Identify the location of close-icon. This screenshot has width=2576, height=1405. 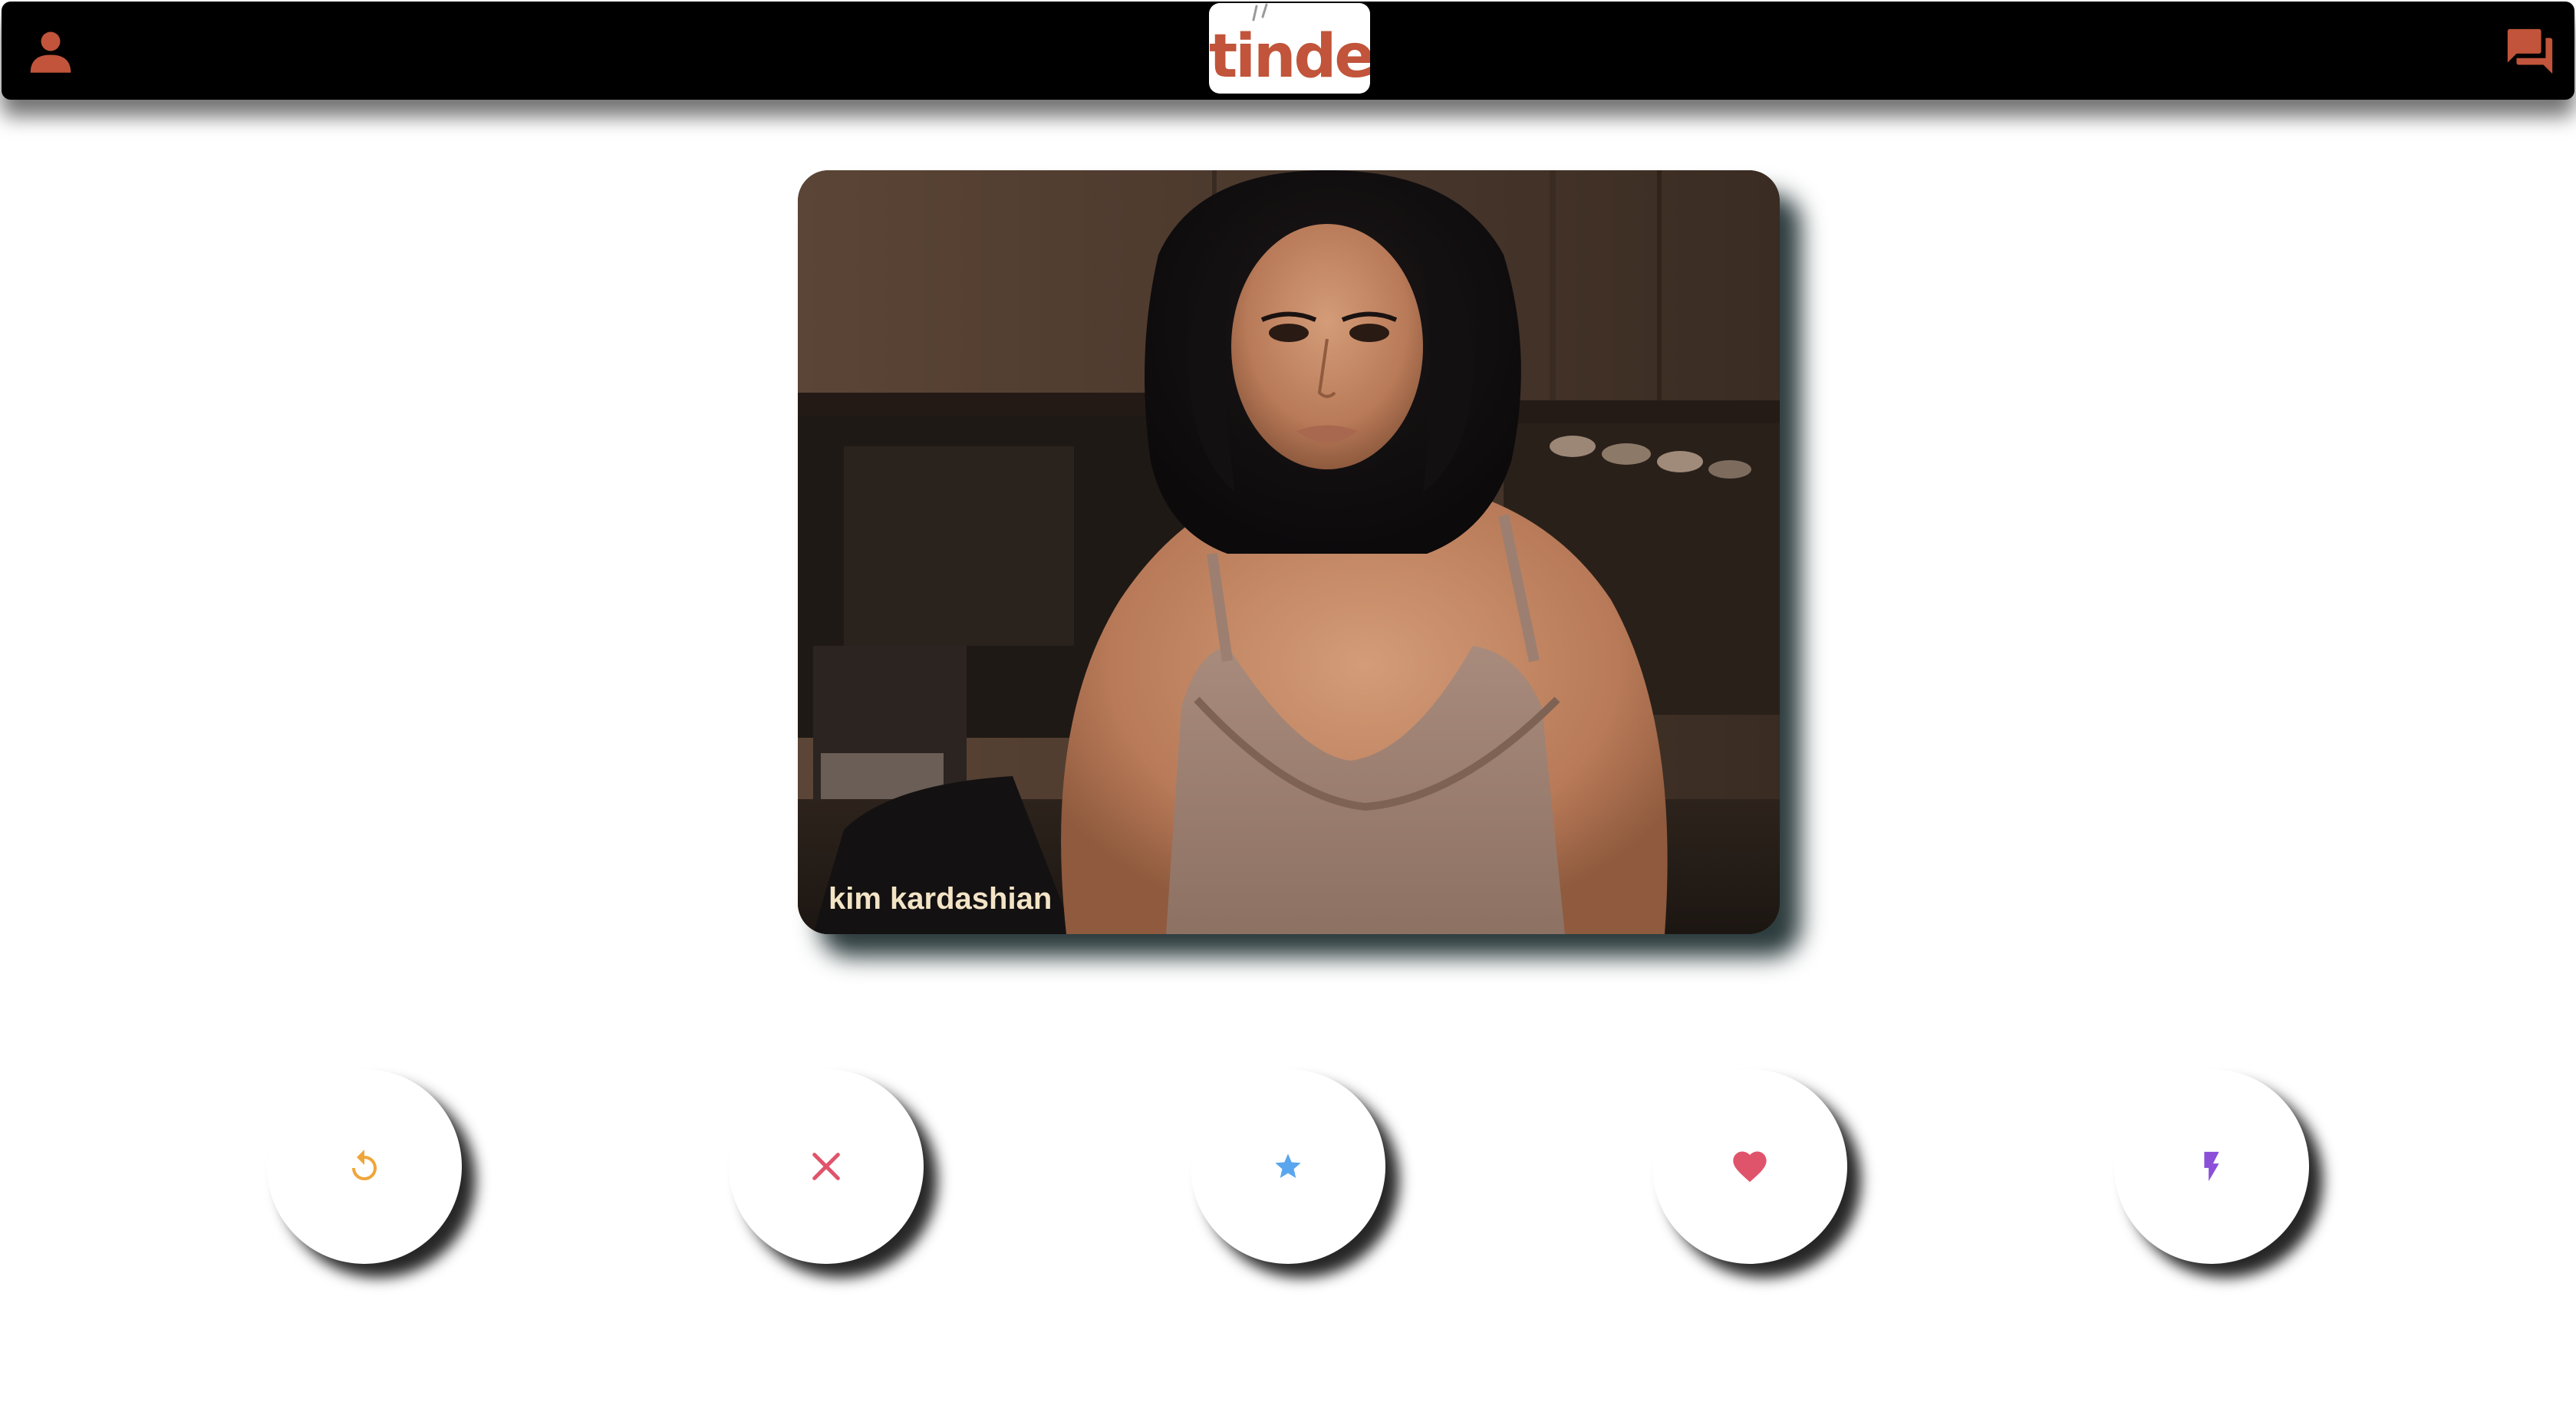
(826, 1167).